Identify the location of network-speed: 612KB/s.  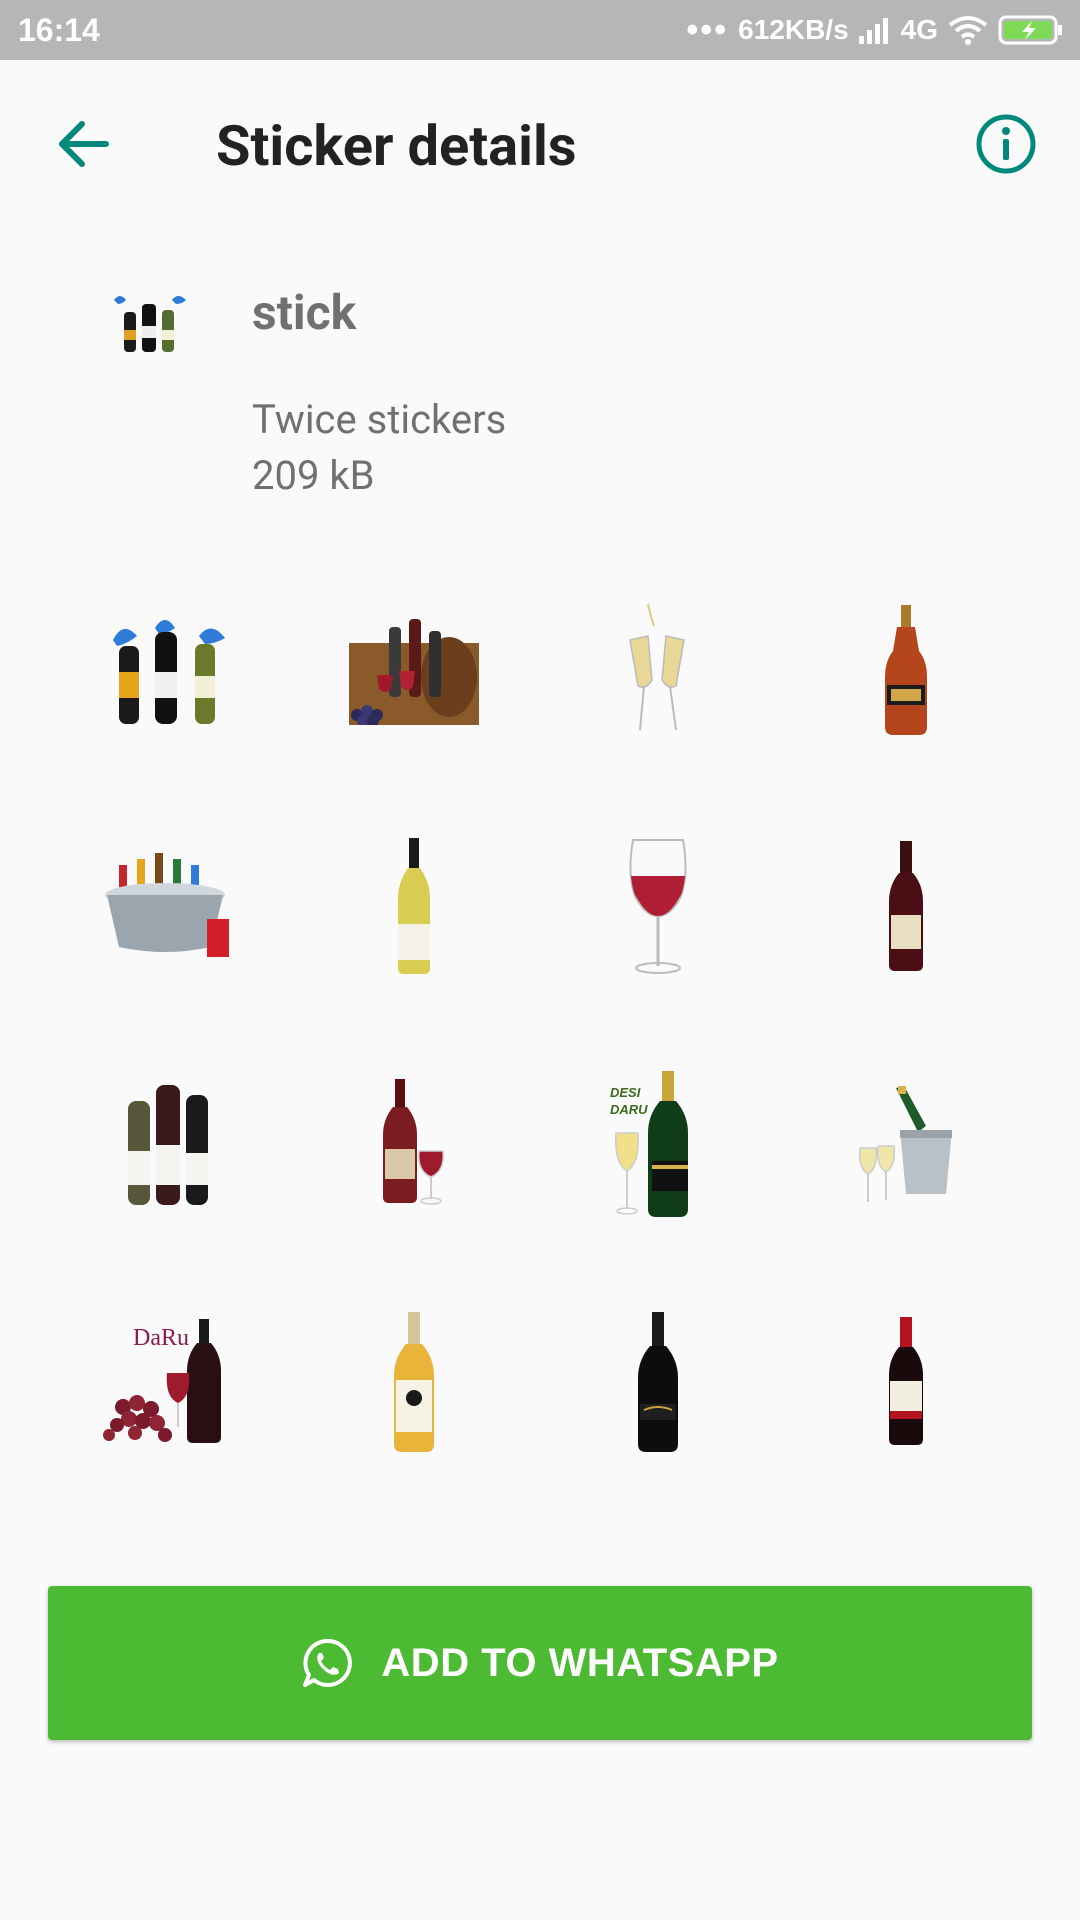
(793, 29).